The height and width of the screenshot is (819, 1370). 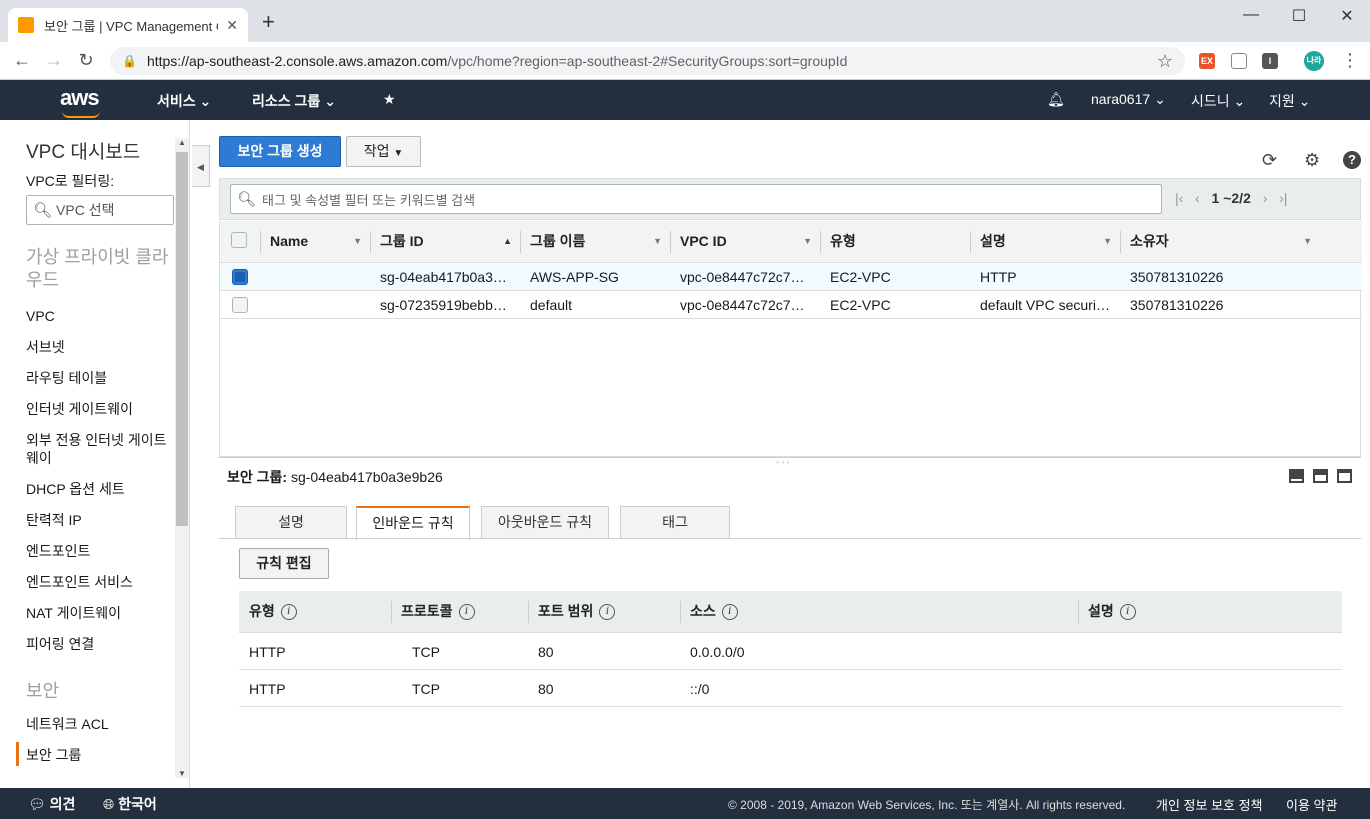 I want to click on maximize-button: ☐, so click(x=1299, y=16).